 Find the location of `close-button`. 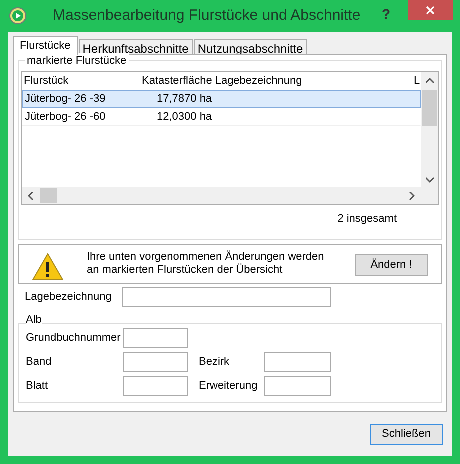

close-button is located at coordinates (430, 10).